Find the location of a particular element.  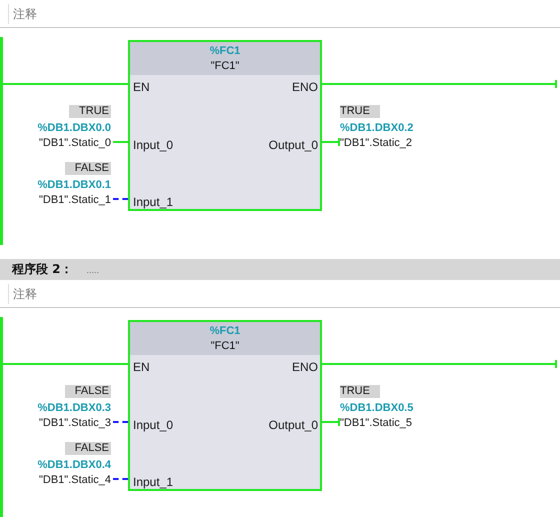

operand-symbol: "DB1".Static_3 is located at coordinates (74, 423).